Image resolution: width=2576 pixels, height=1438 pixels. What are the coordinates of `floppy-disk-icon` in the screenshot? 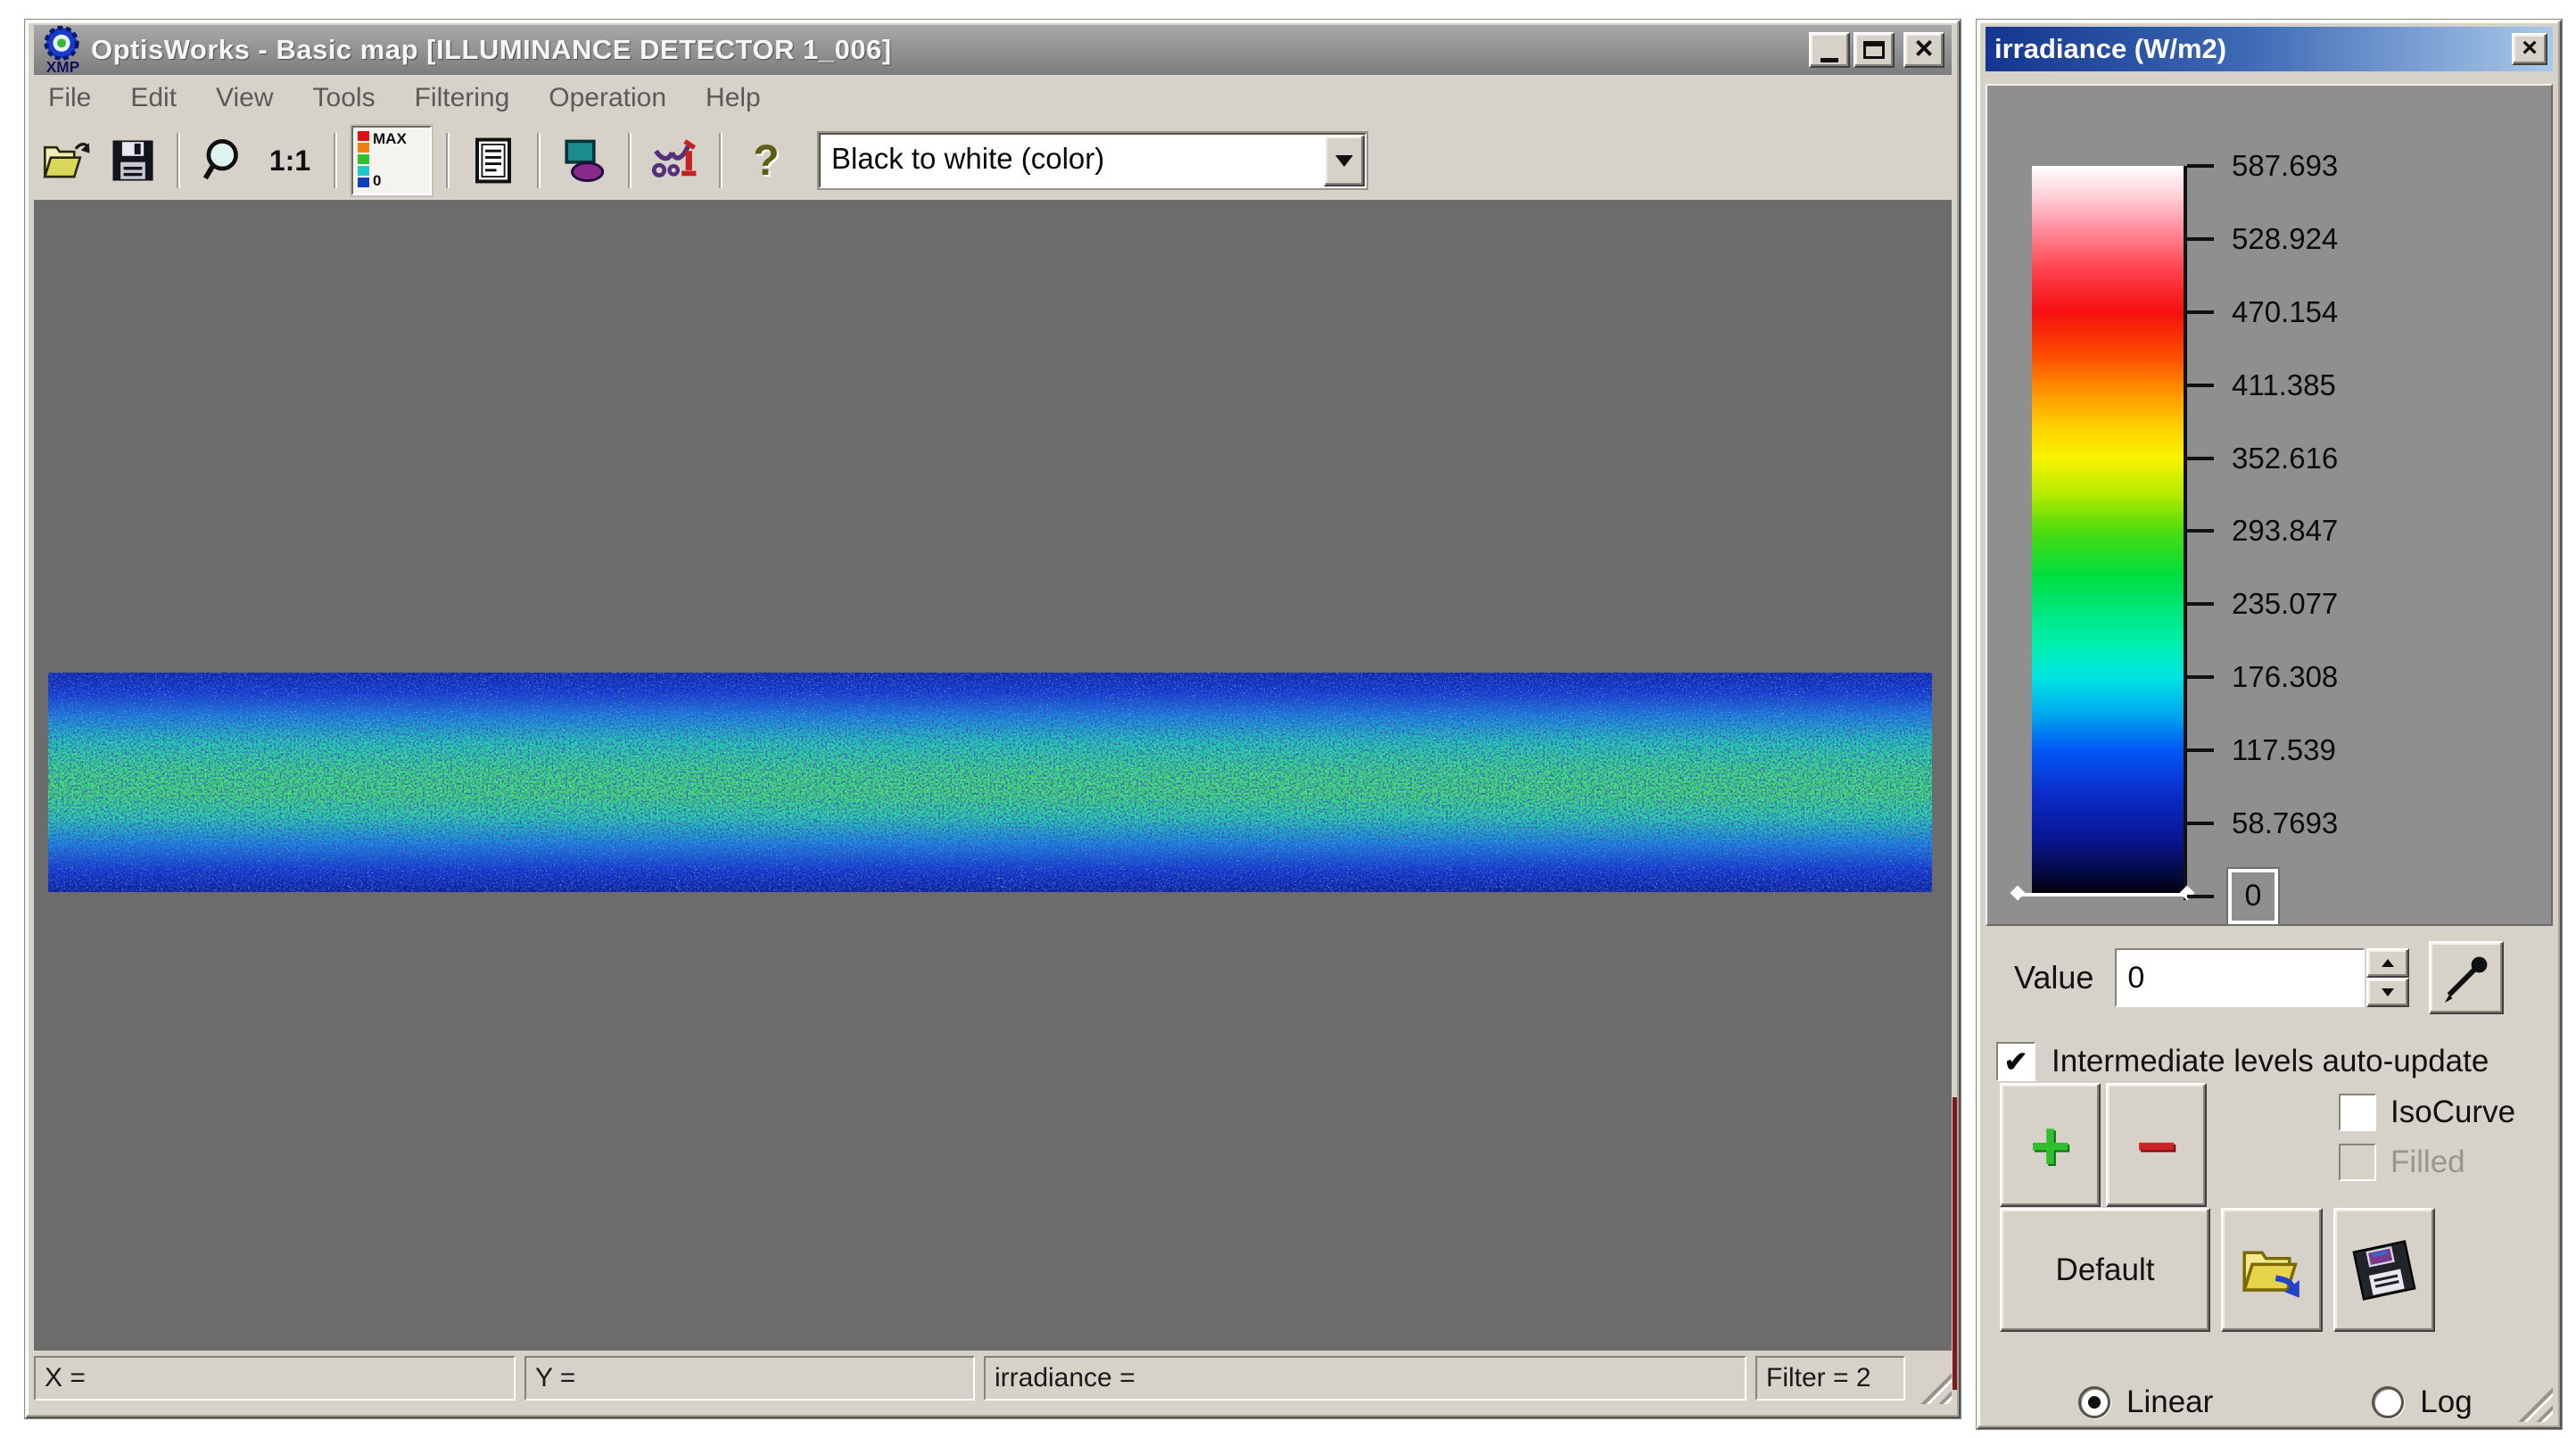 It's located at (2384, 1270).